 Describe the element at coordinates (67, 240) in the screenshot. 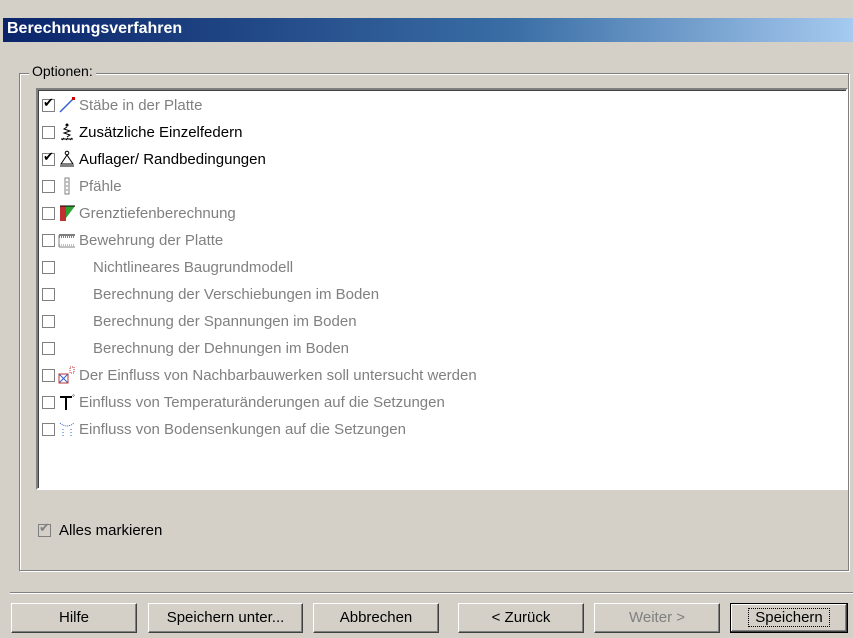

I see `reinforcement-icon` at that location.